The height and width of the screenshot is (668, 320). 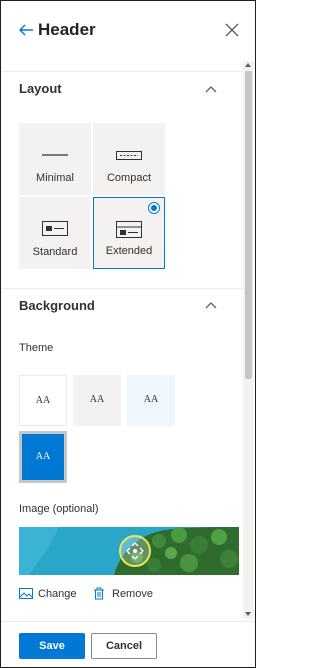 What do you see at coordinates (122, 71) in the screenshot?
I see `header-divider` at bounding box center [122, 71].